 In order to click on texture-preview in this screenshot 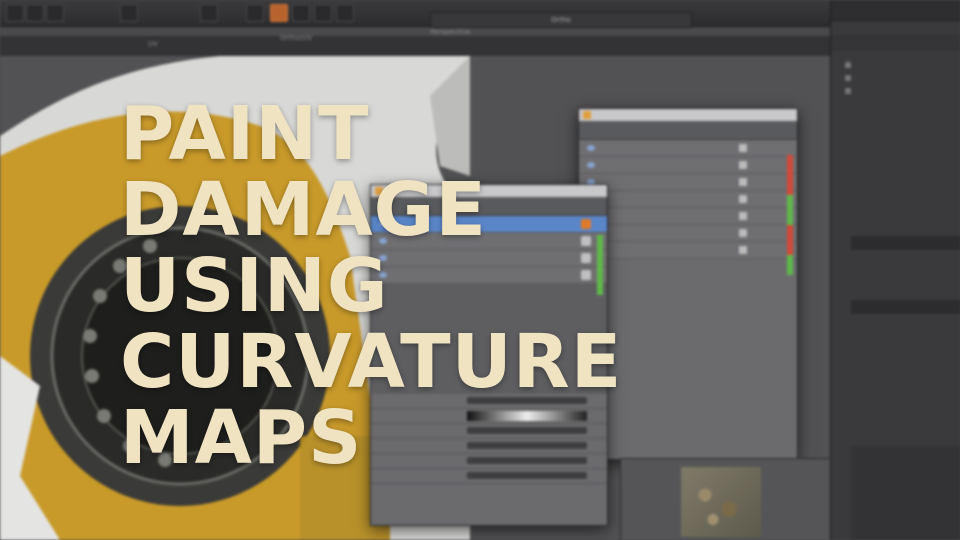, I will do `click(726, 499)`.